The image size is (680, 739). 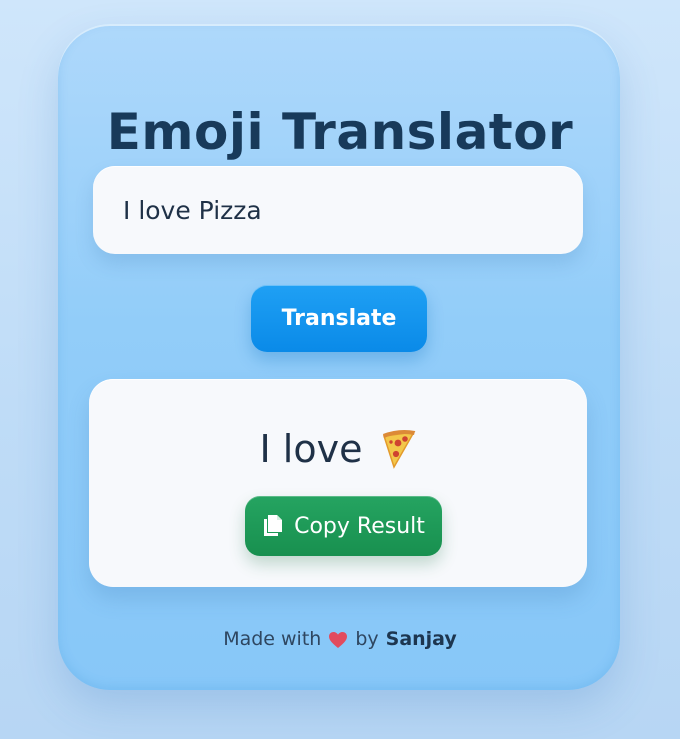 What do you see at coordinates (359, 526) in the screenshot?
I see `copy-result-label: Copy Result` at bounding box center [359, 526].